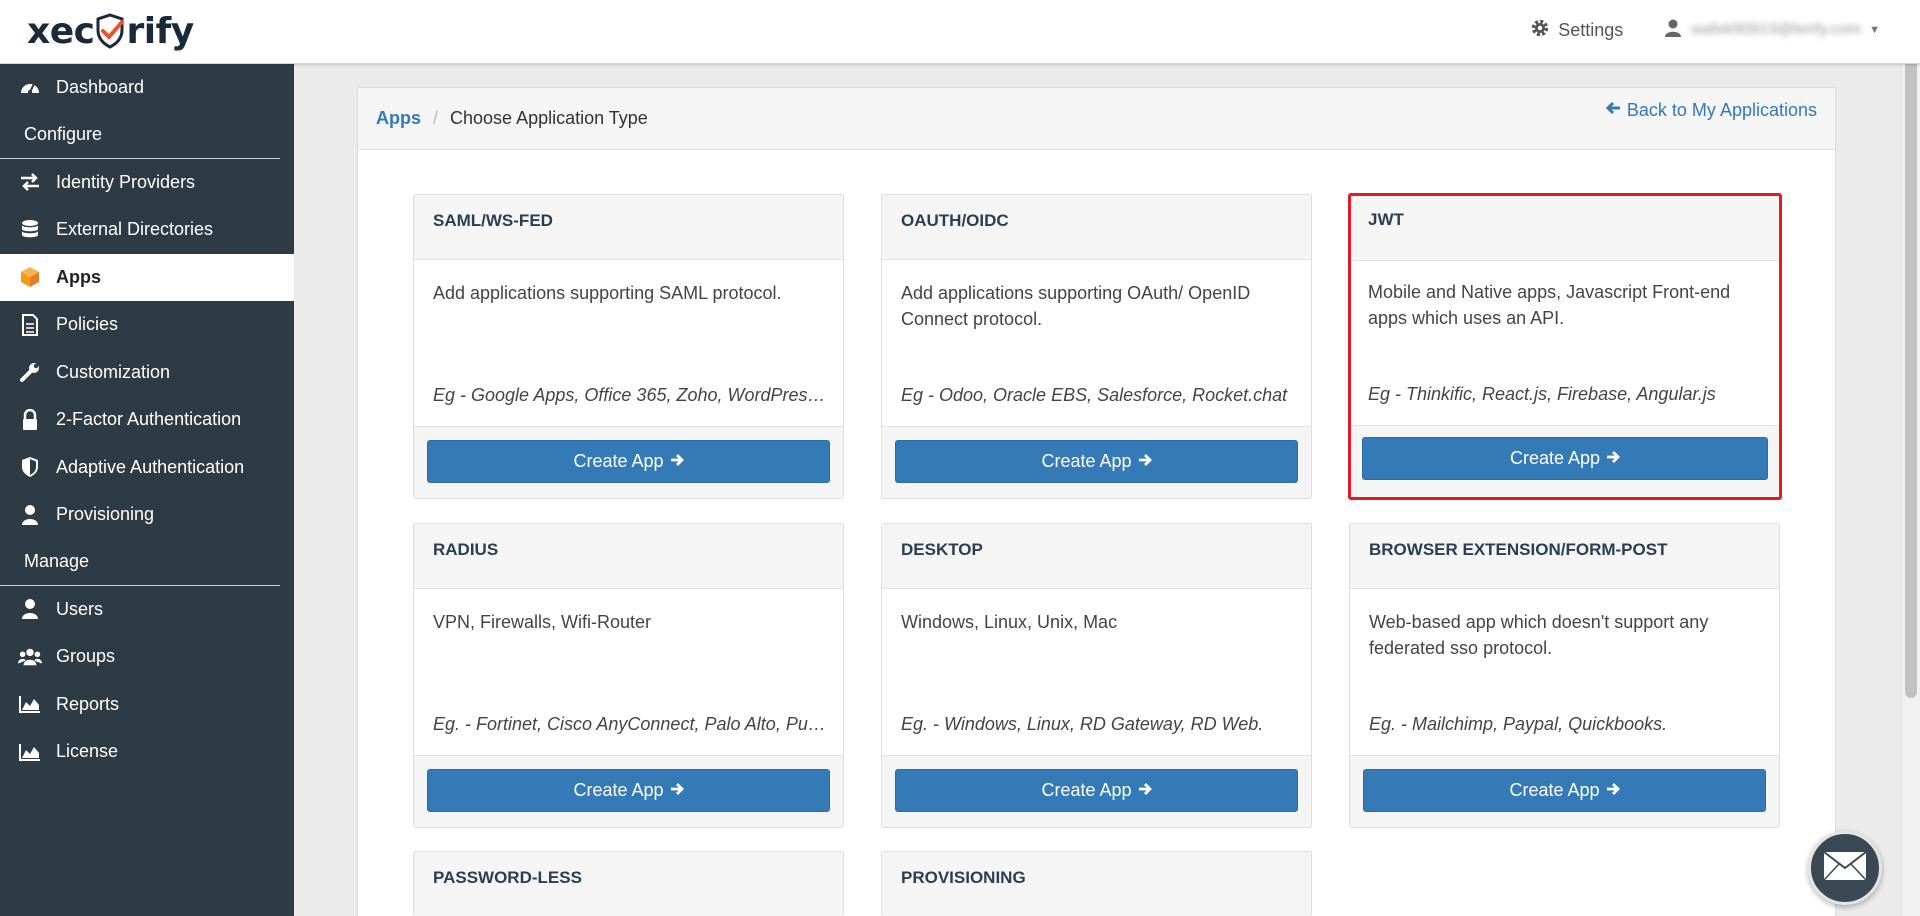  What do you see at coordinates (140, 562) in the screenshot?
I see `section-manage: Manage` at bounding box center [140, 562].